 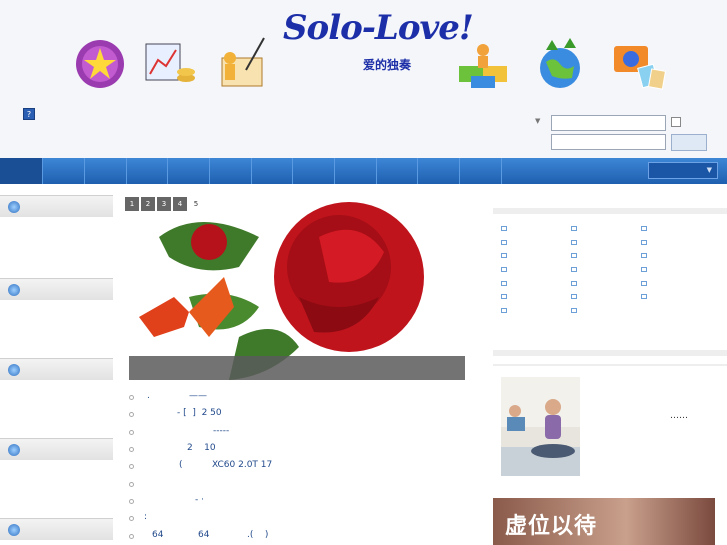 I want to click on help-icon: ?, so click(x=29, y=114).